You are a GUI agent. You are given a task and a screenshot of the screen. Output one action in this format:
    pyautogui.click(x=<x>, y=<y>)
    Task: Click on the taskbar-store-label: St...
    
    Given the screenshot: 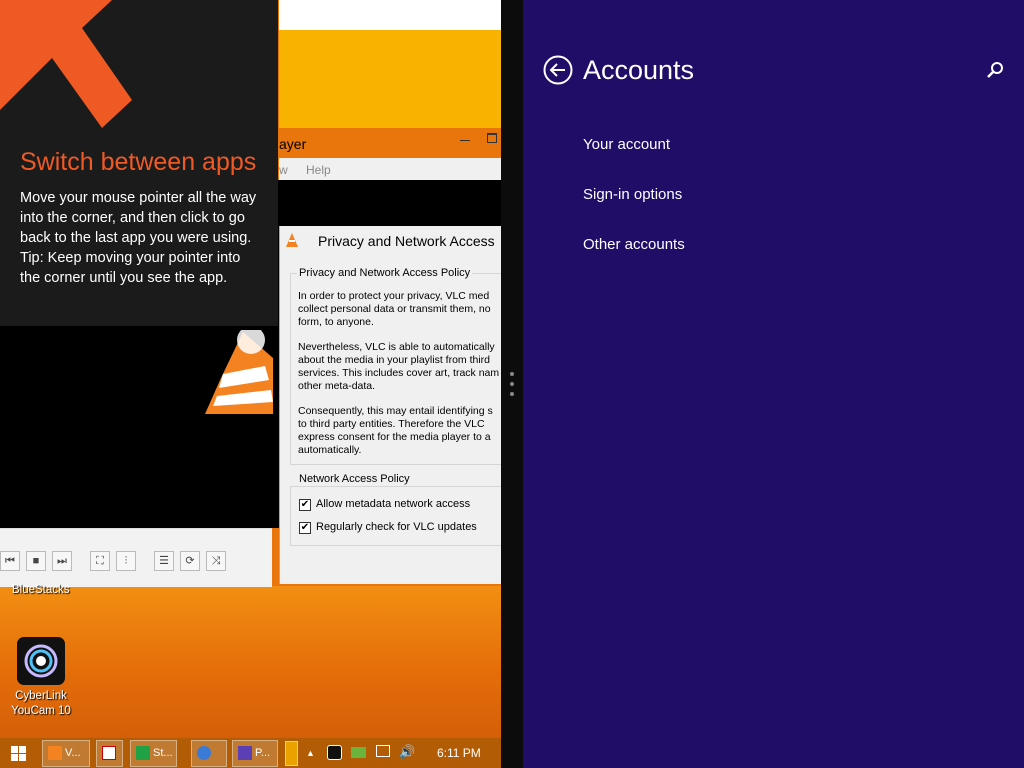 What is the action you would take?
    pyautogui.click(x=163, y=753)
    